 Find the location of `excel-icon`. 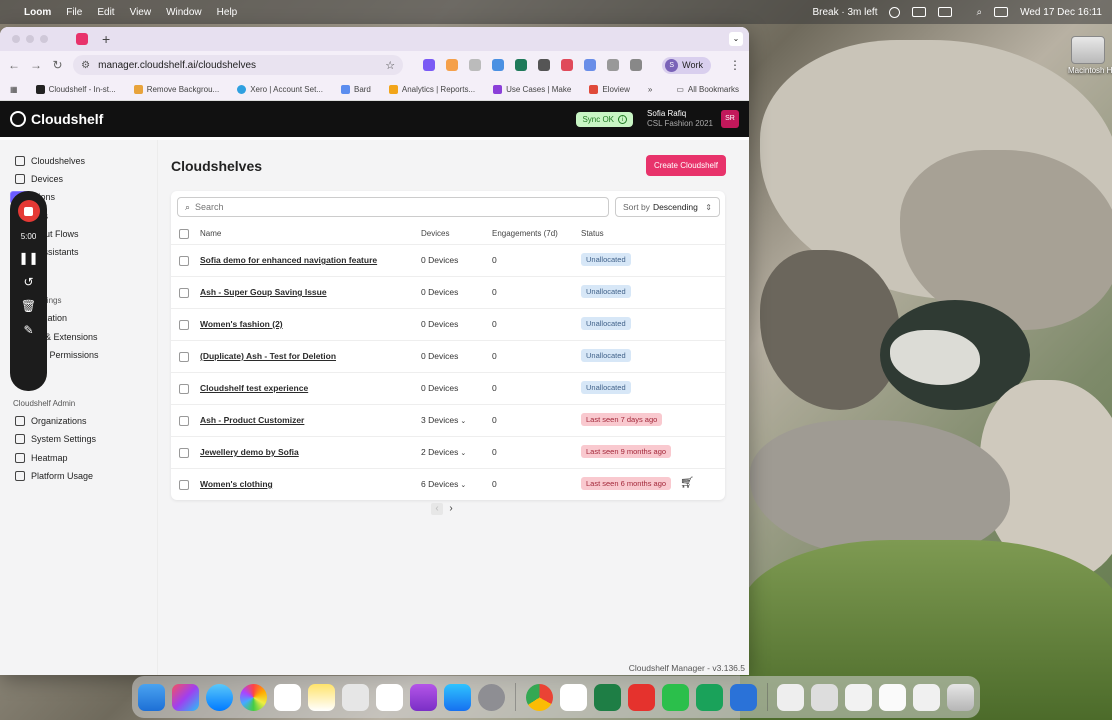

excel-icon is located at coordinates (607, 697).